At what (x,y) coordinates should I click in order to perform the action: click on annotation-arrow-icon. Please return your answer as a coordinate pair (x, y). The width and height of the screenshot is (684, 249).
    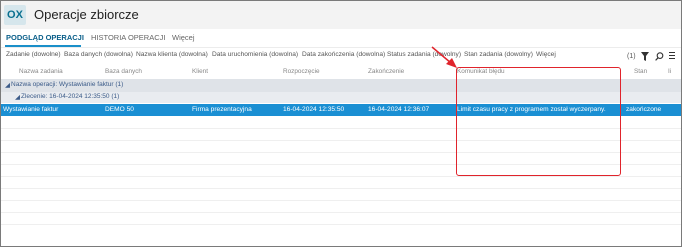
    Looking at the image, I should click on (444, 57).